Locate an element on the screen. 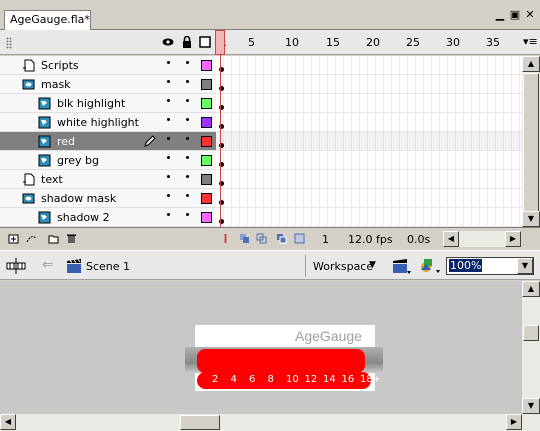  outline-icon is located at coordinates (205, 42).